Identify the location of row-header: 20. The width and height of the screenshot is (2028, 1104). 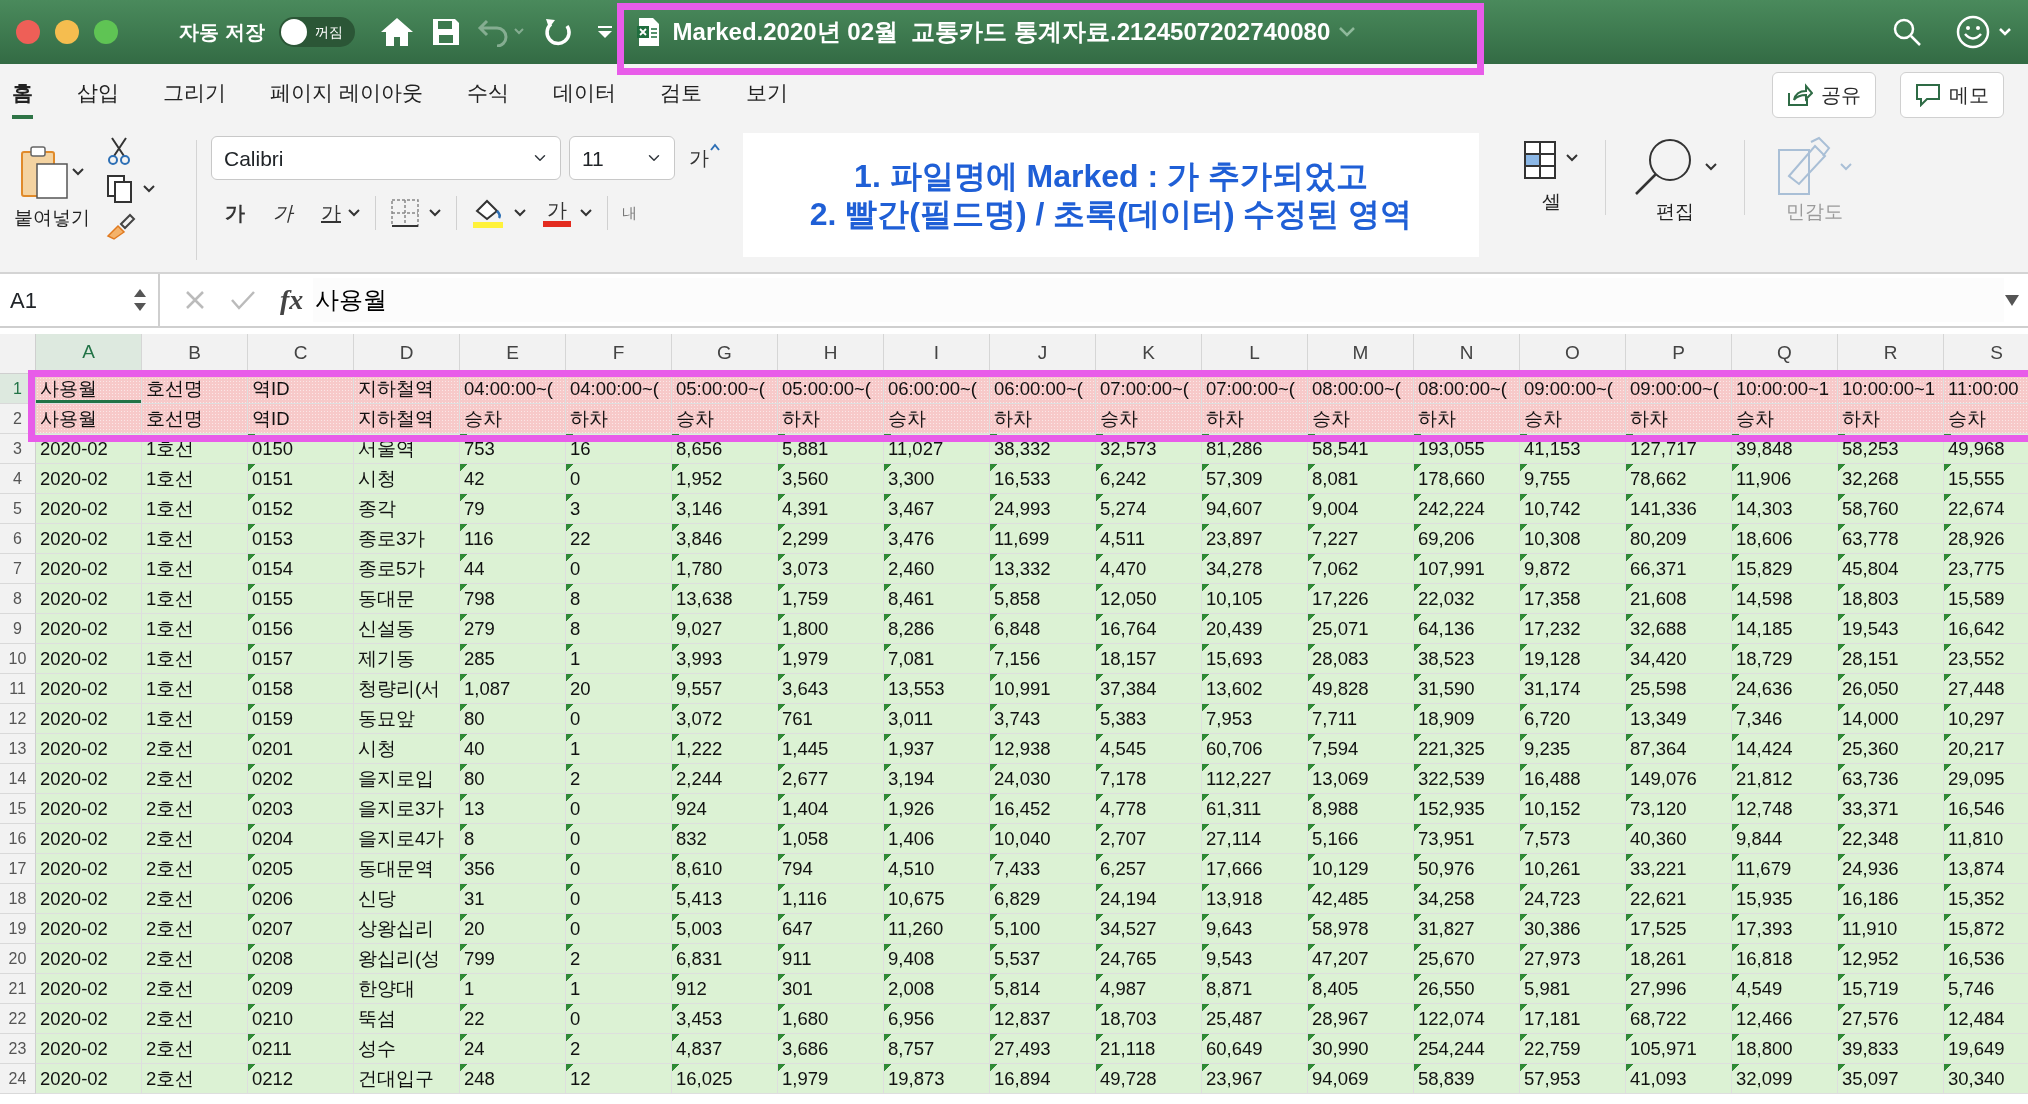
(18, 959).